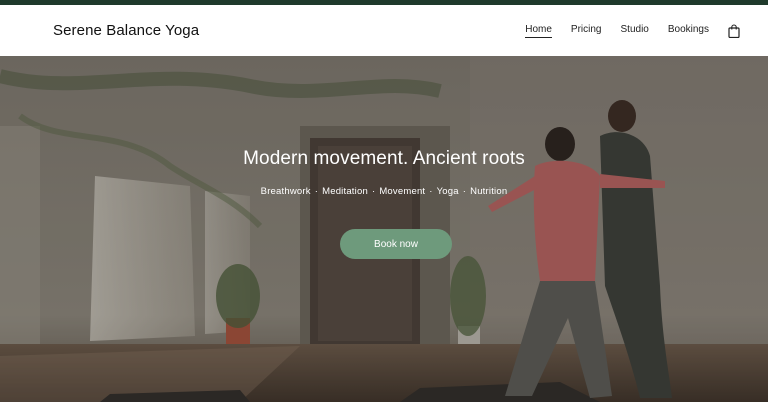 The width and height of the screenshot is (768, 402). What do you see at coordinates (126, 30) in the screenshot?
I see `site-title: Serene Balance Yoga` at bounding box center [126, 30].